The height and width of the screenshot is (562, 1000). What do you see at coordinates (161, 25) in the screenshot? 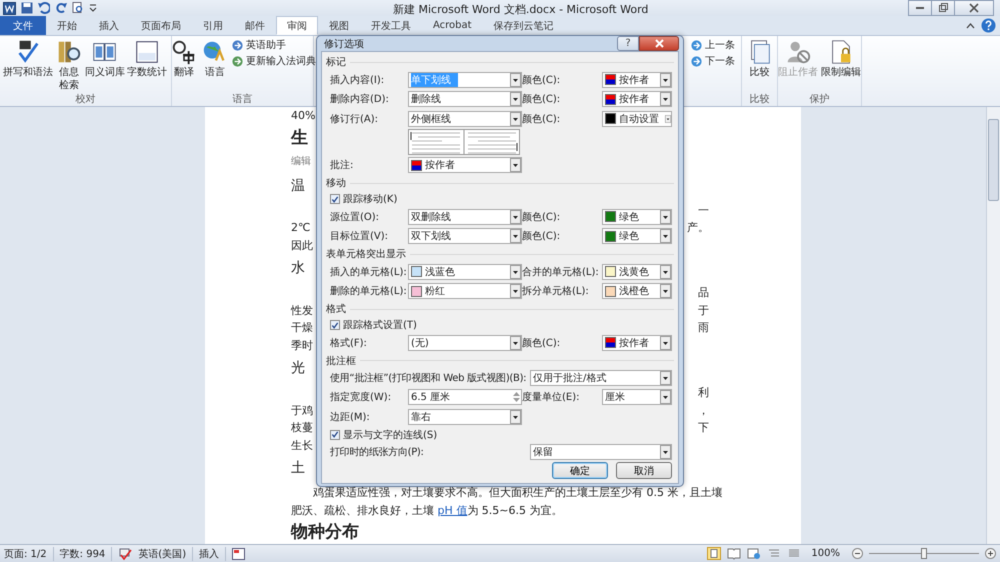
I see `ribbon-tab: 页面布局` at bounding box center [161, 25].